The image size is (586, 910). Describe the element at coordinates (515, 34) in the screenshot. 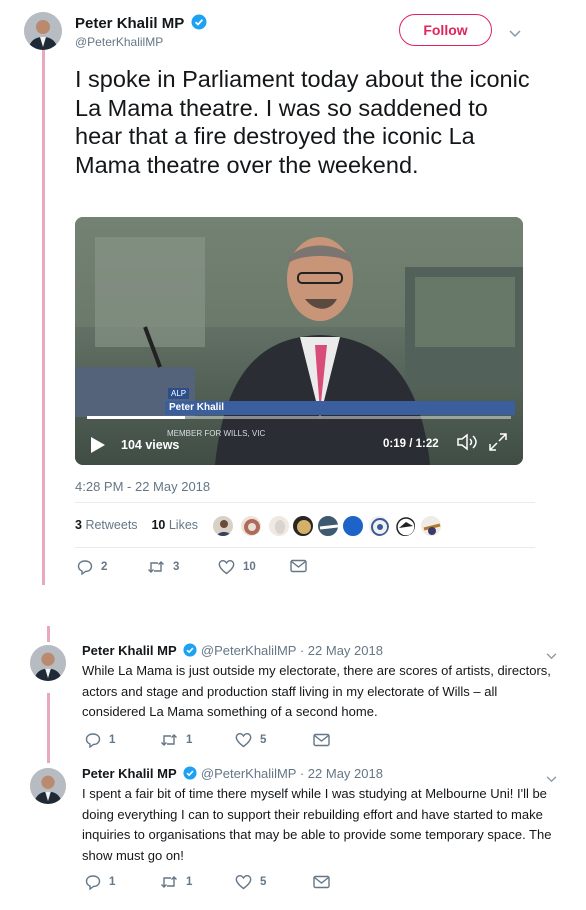

I see `chevron-down-icon` at that location.